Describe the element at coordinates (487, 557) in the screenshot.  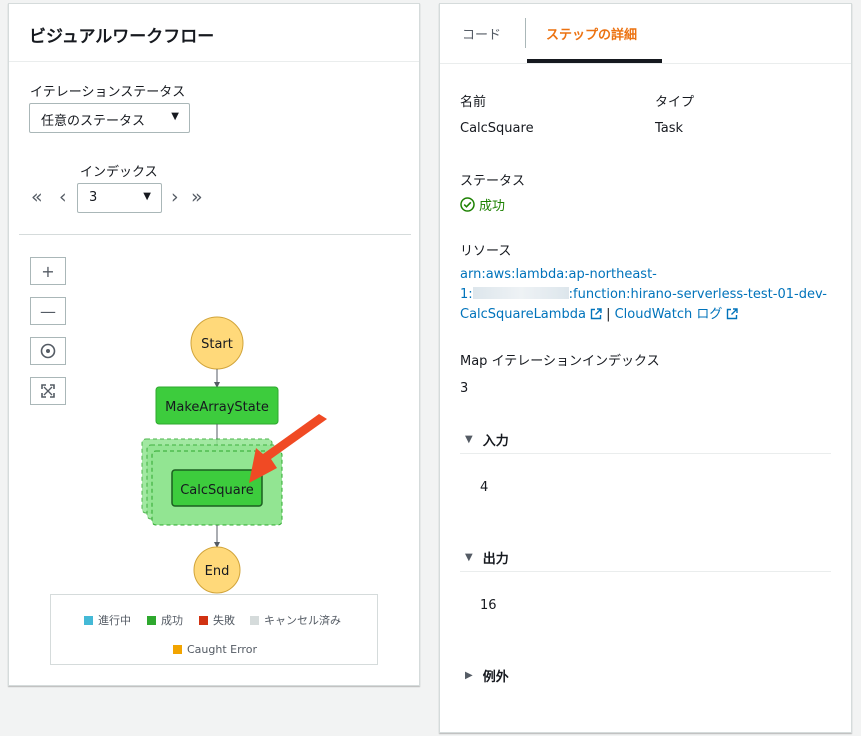
I see `output-section-toggle: ▼ 出力` at that location.